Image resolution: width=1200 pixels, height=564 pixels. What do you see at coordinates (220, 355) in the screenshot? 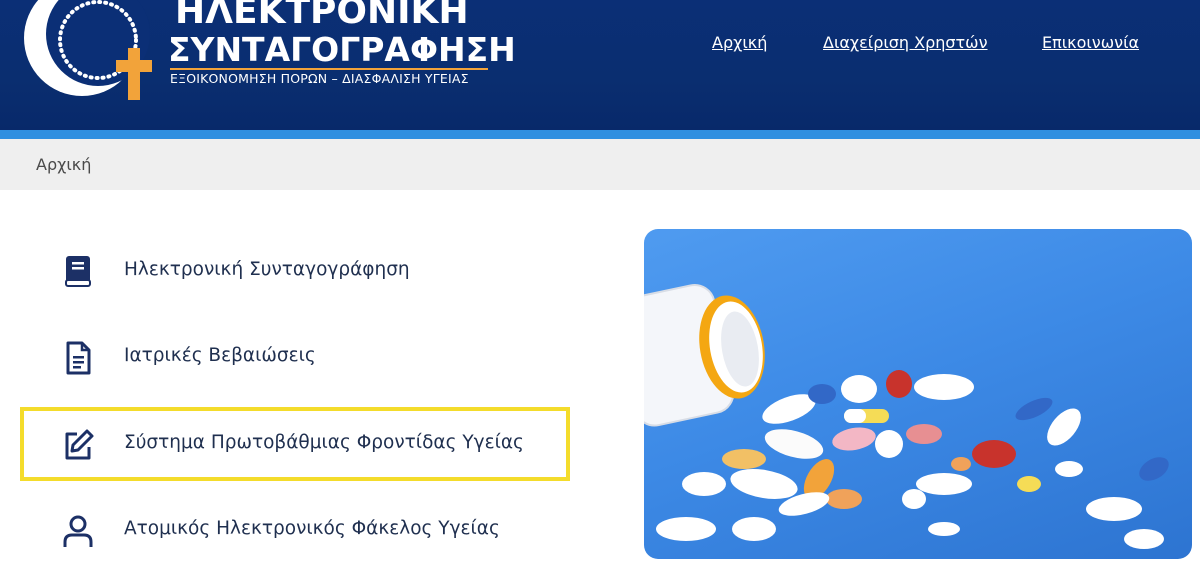
I see `menu-item-label: Ιατρικές Βεβαιώσεις` at bounding box center [220, 355].